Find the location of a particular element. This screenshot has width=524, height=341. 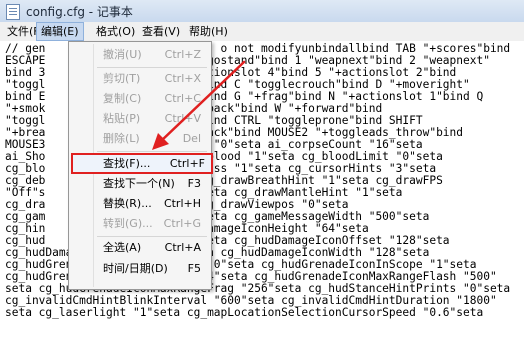

menu-item-label: 撤消(U) is located at coordinates (122, 54).